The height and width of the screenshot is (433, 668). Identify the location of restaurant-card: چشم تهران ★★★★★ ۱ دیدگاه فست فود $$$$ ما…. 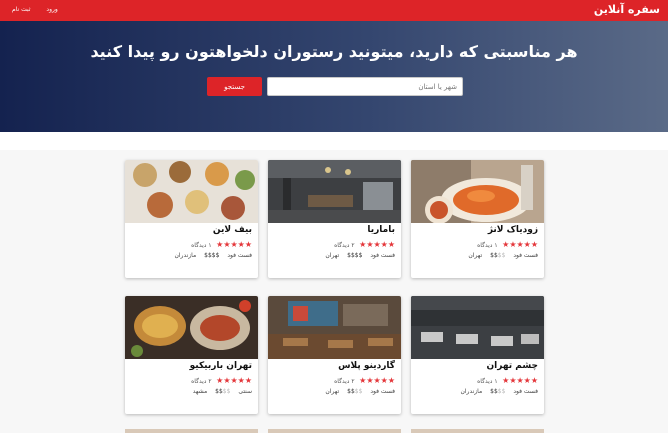
(477, 355).